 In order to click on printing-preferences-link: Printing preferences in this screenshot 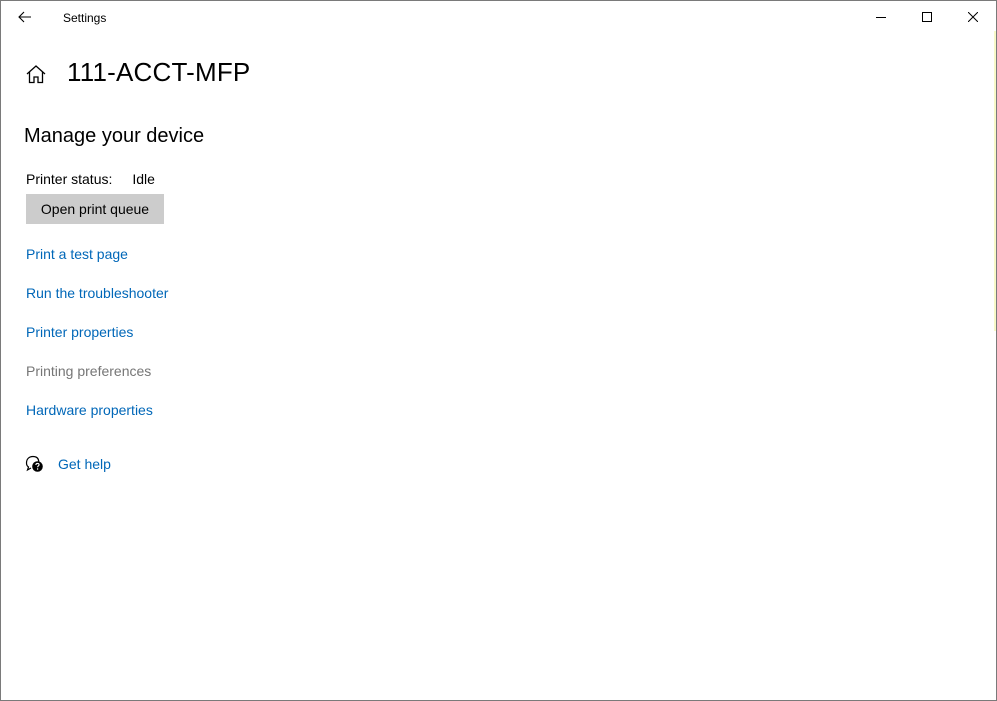, I will do `click(89, 371)`.